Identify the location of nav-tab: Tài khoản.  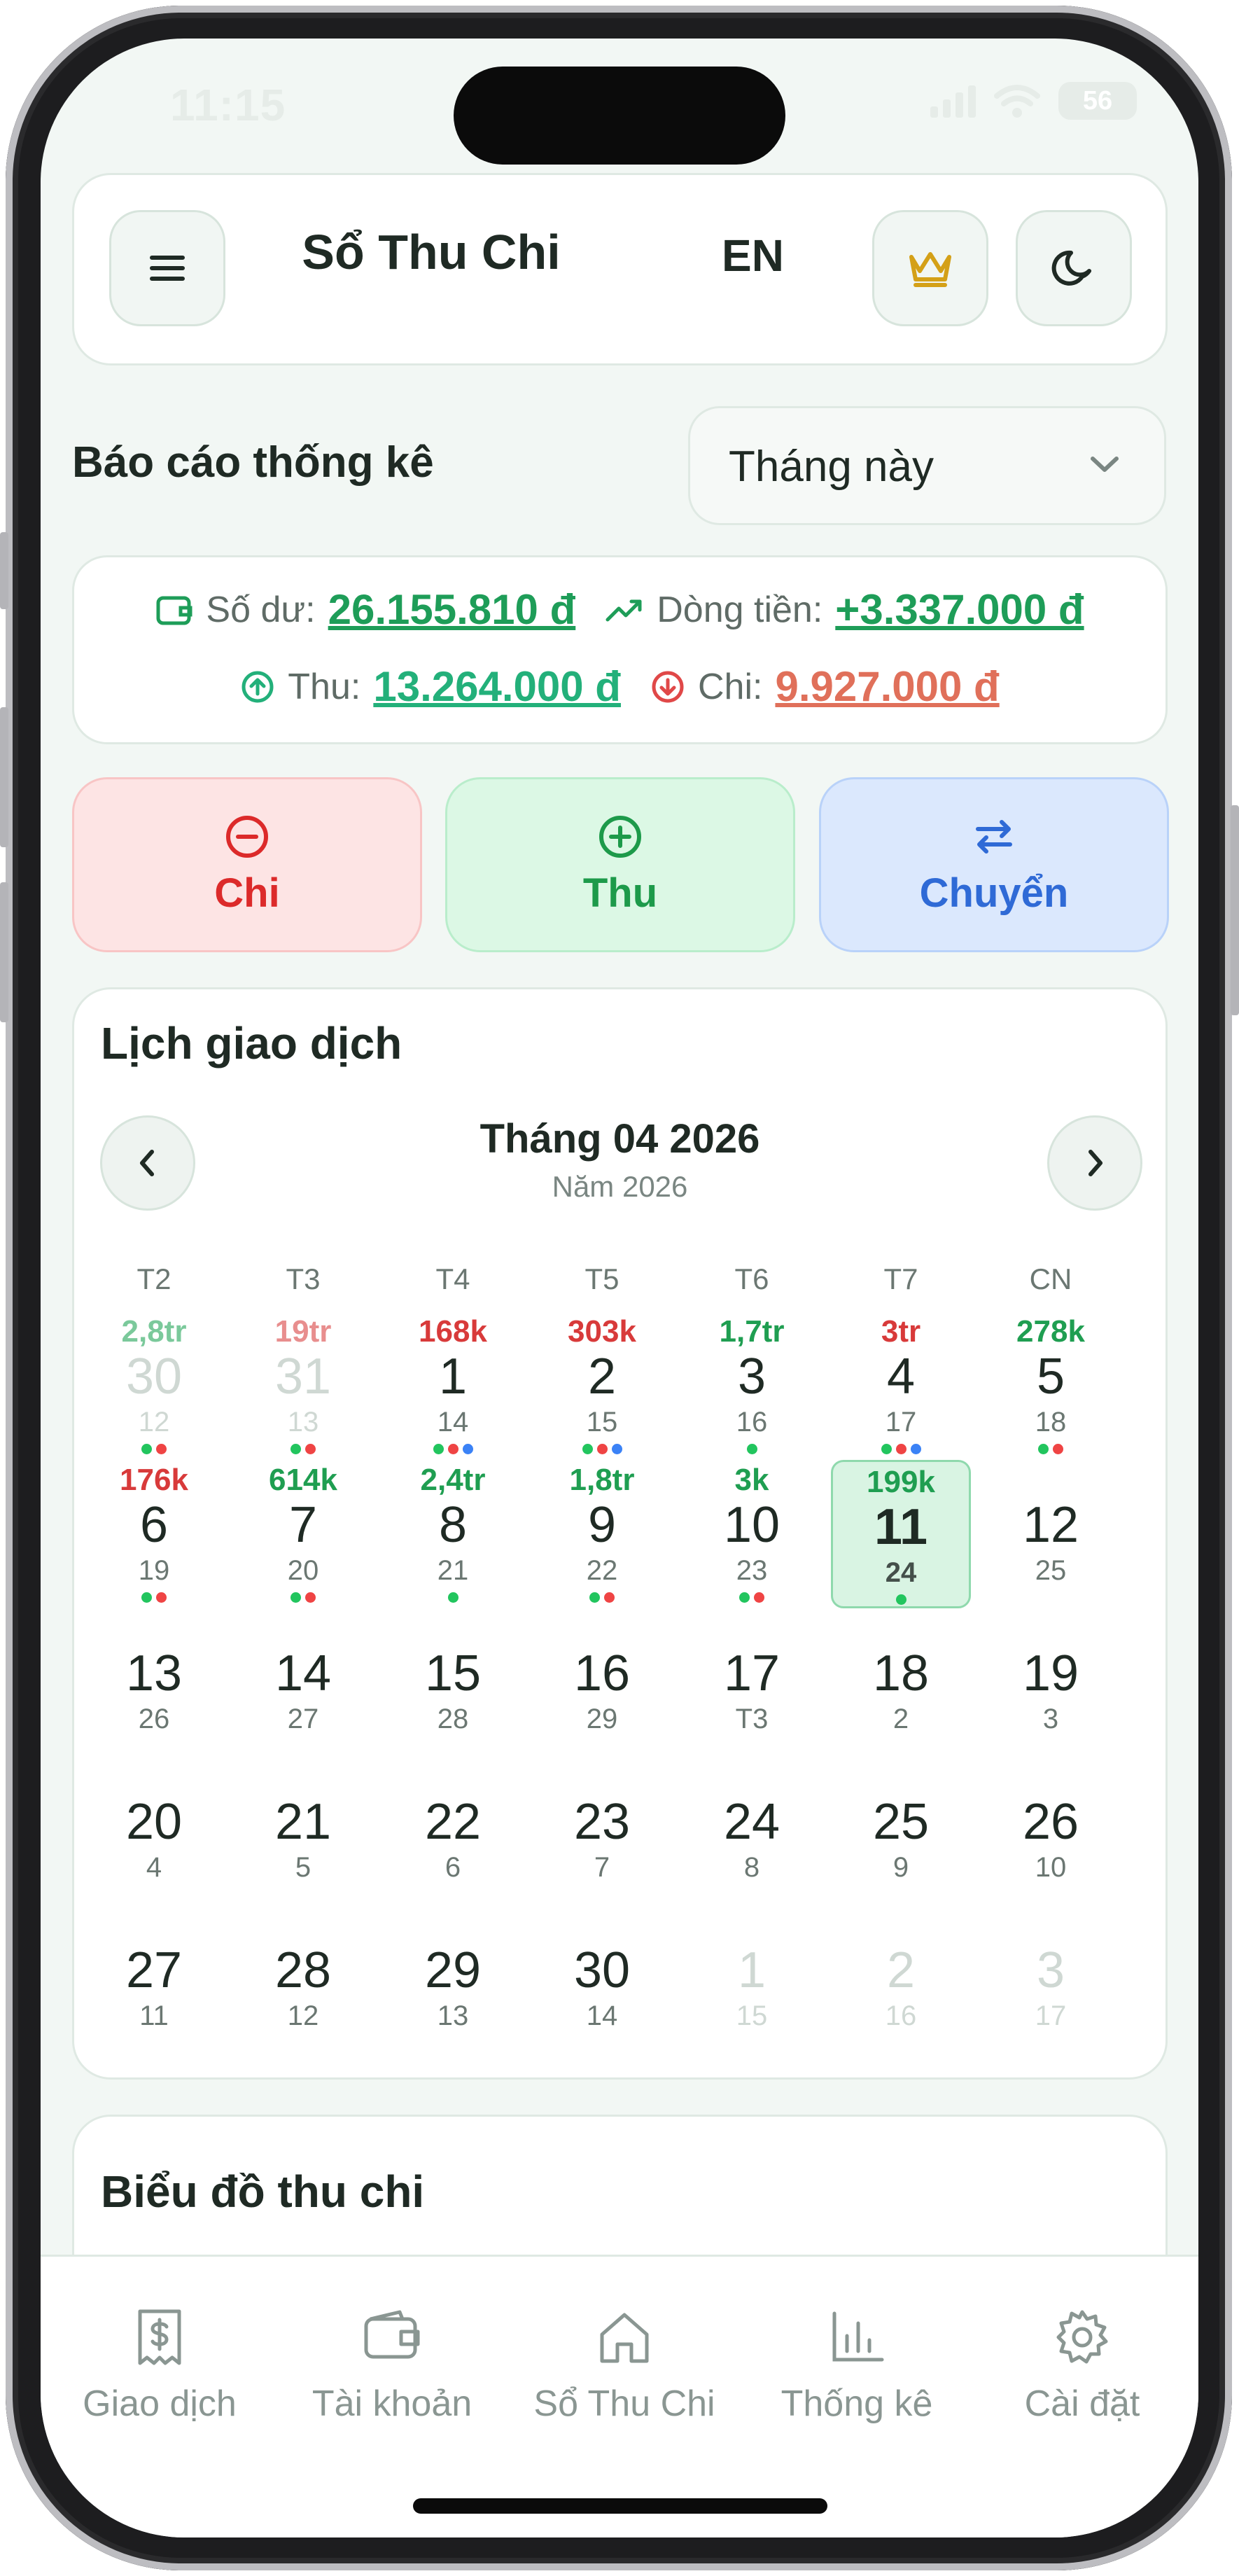
(391, 2362).